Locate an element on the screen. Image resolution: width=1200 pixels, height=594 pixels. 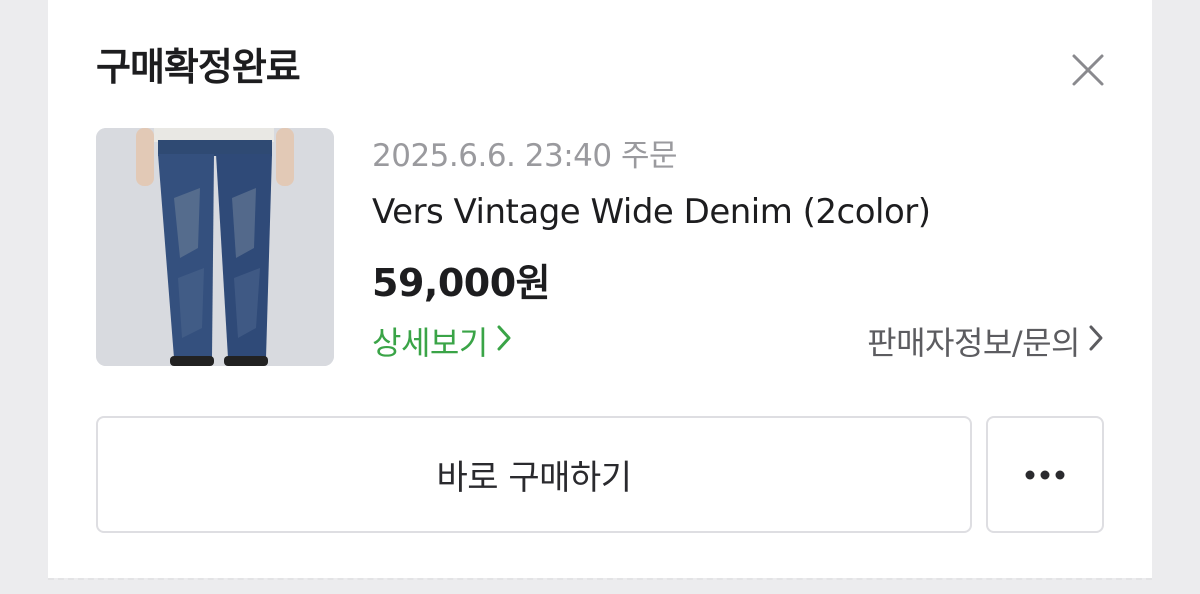
buy-again-button: 바로 구매하기 is located at coordinates (534, 474).